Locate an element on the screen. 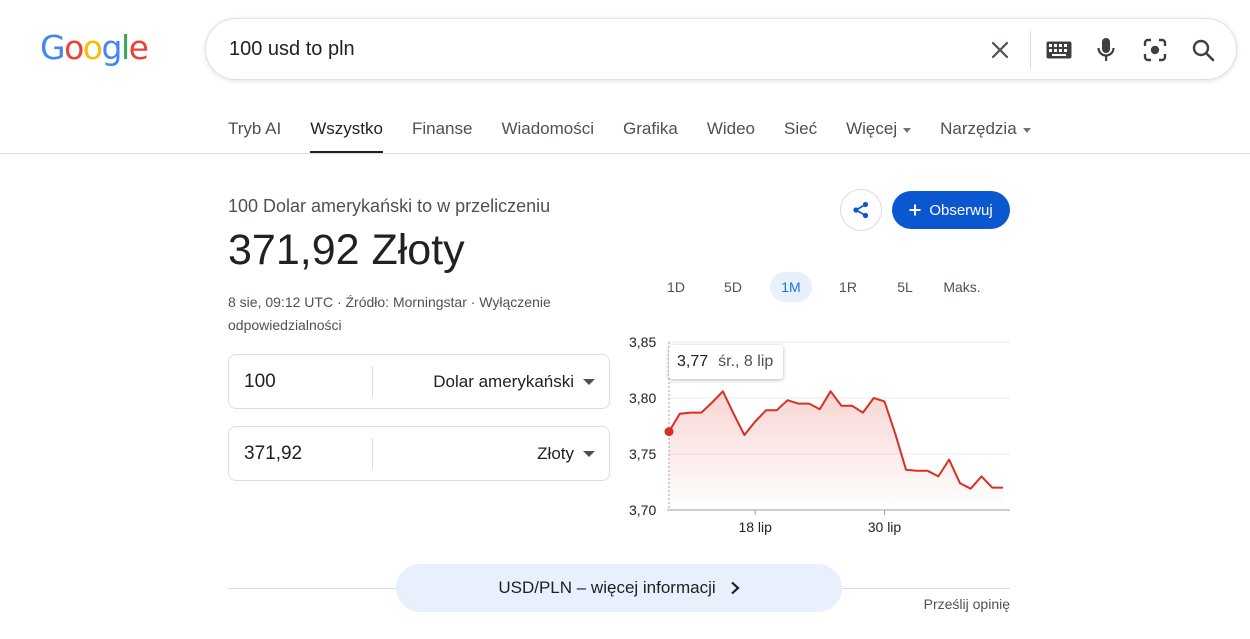 Image resolution: width=1250 pixels, height=639 pixels. tab-wi-cej: Więcej is located at coordinates (879, 130).